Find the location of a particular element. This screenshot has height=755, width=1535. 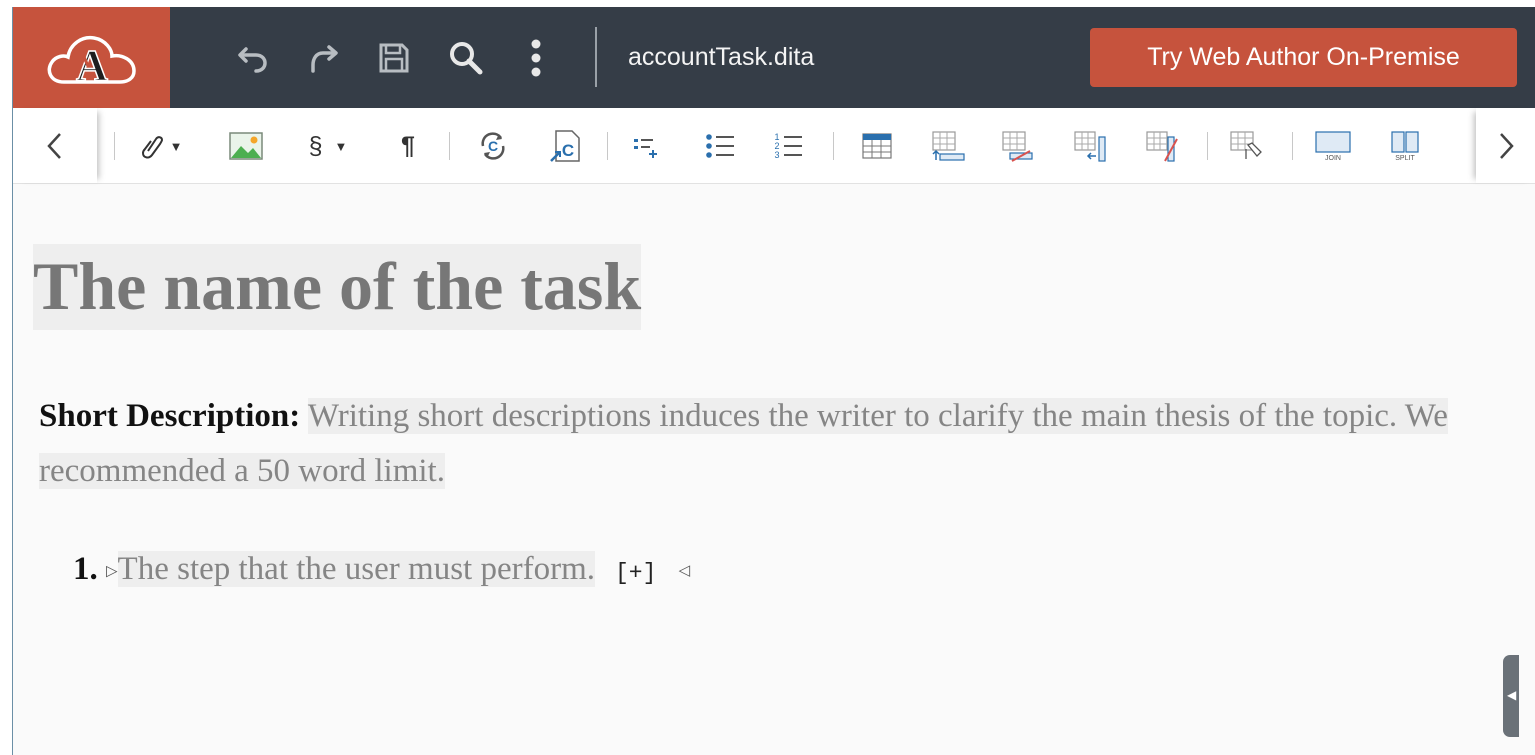

undo-button is located at coordinates (253, 58).